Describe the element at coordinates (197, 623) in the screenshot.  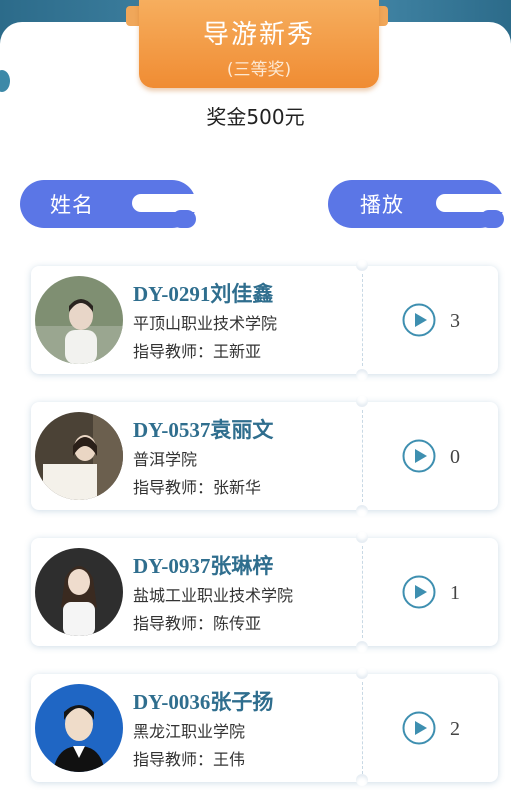
I see `contestant-teacher: 指导教师：陈传亚` at that location.